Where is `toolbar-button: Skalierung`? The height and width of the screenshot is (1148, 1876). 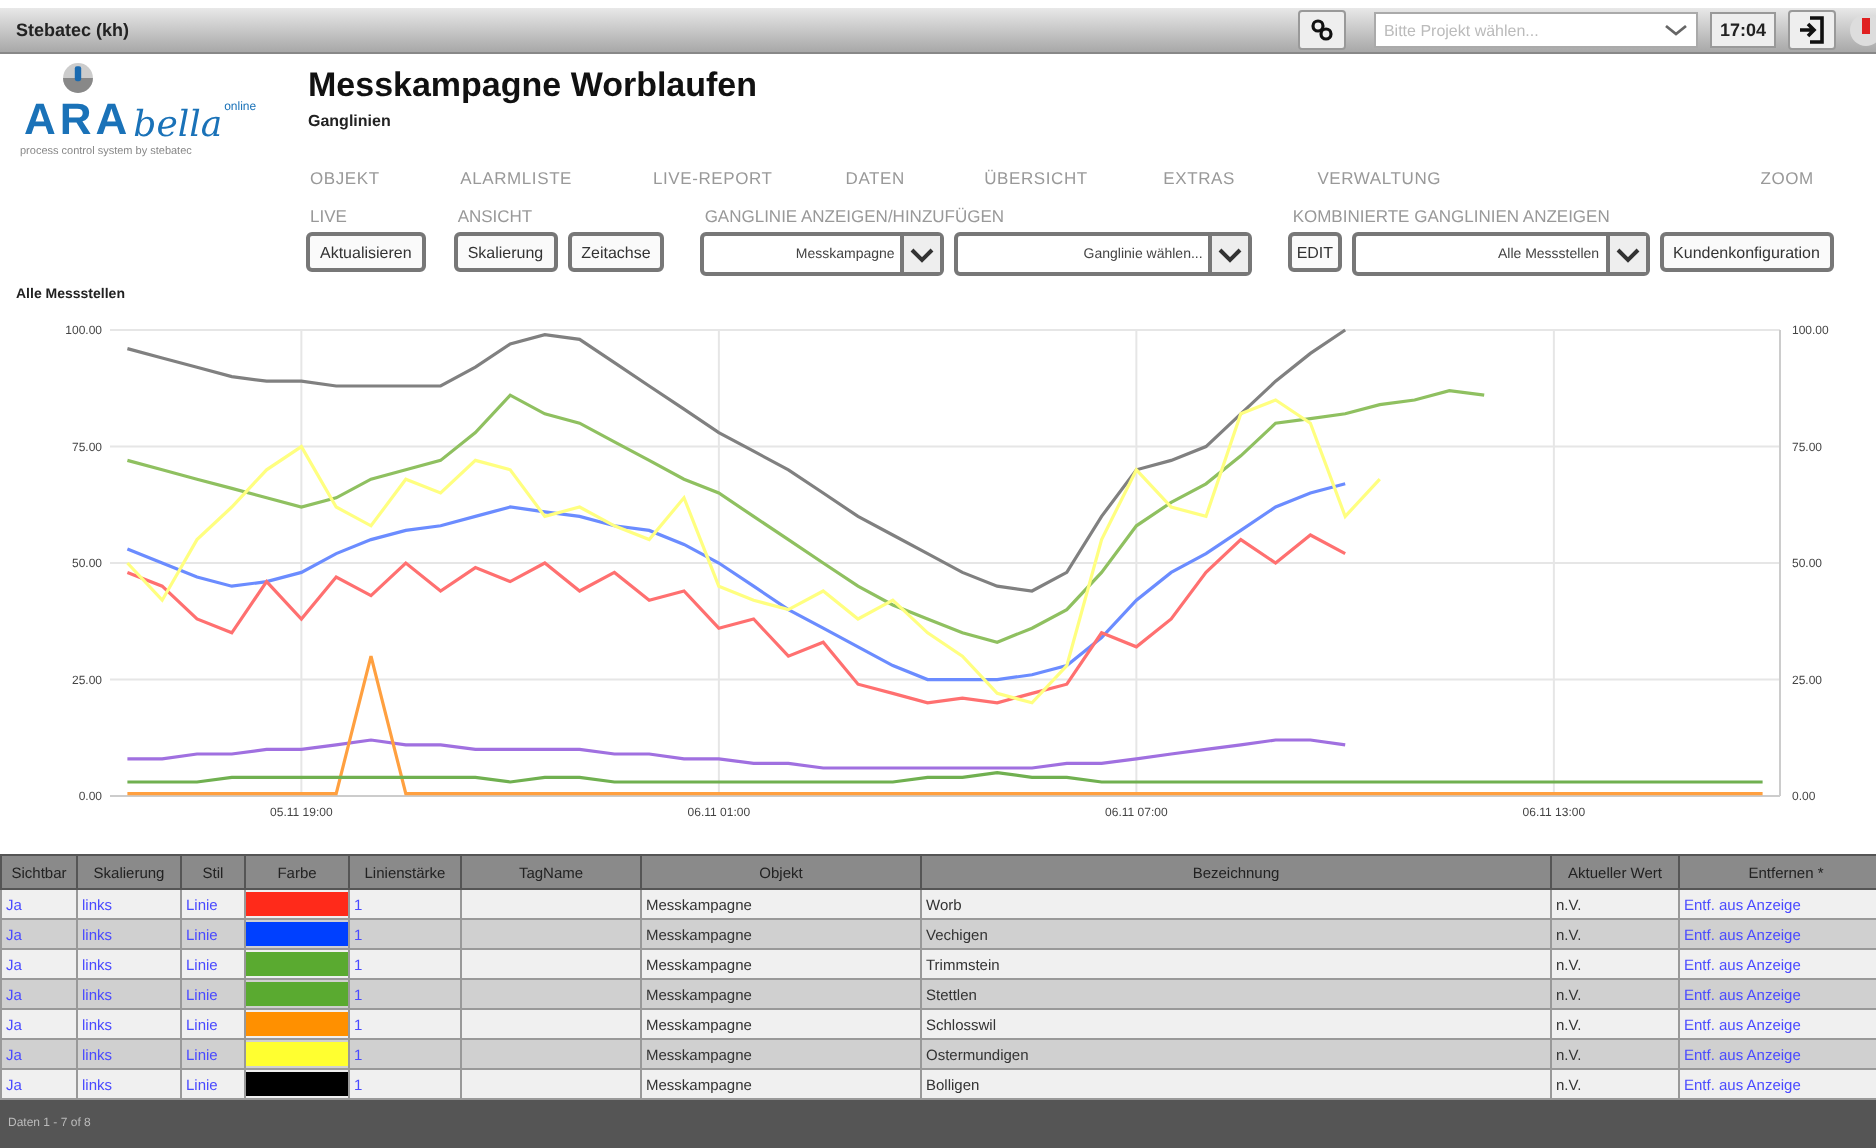 toolbar-button: Skalierung is located at coordinates (505, 252).